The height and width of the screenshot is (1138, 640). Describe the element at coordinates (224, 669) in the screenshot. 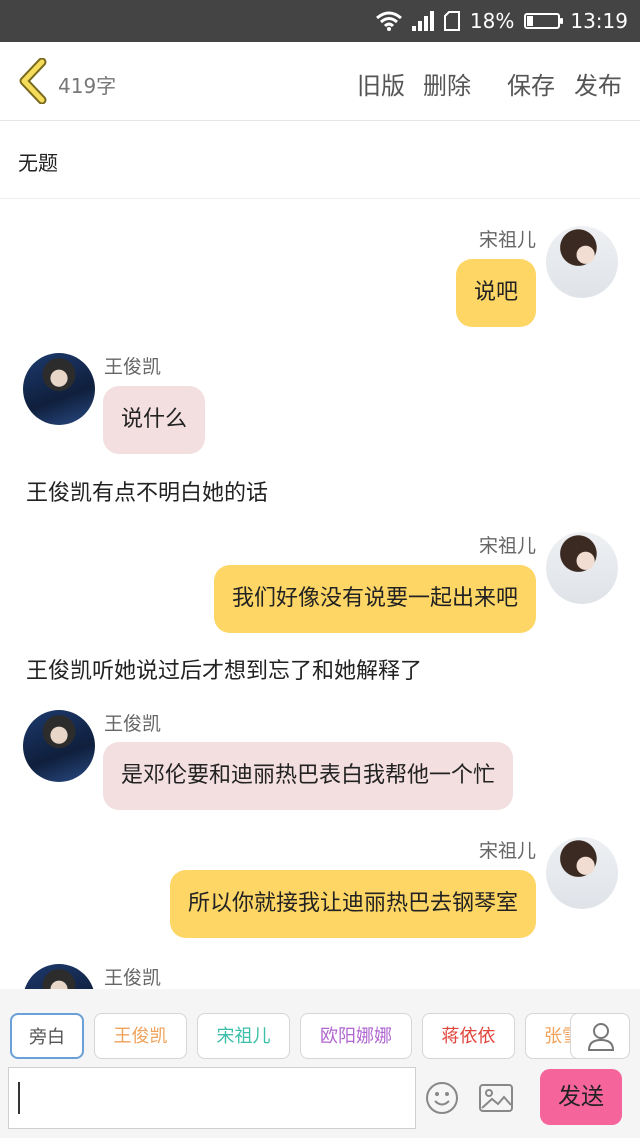

I see `narration-text: 王俊凯听她说过后才想到忘了和她解释了` at that location.